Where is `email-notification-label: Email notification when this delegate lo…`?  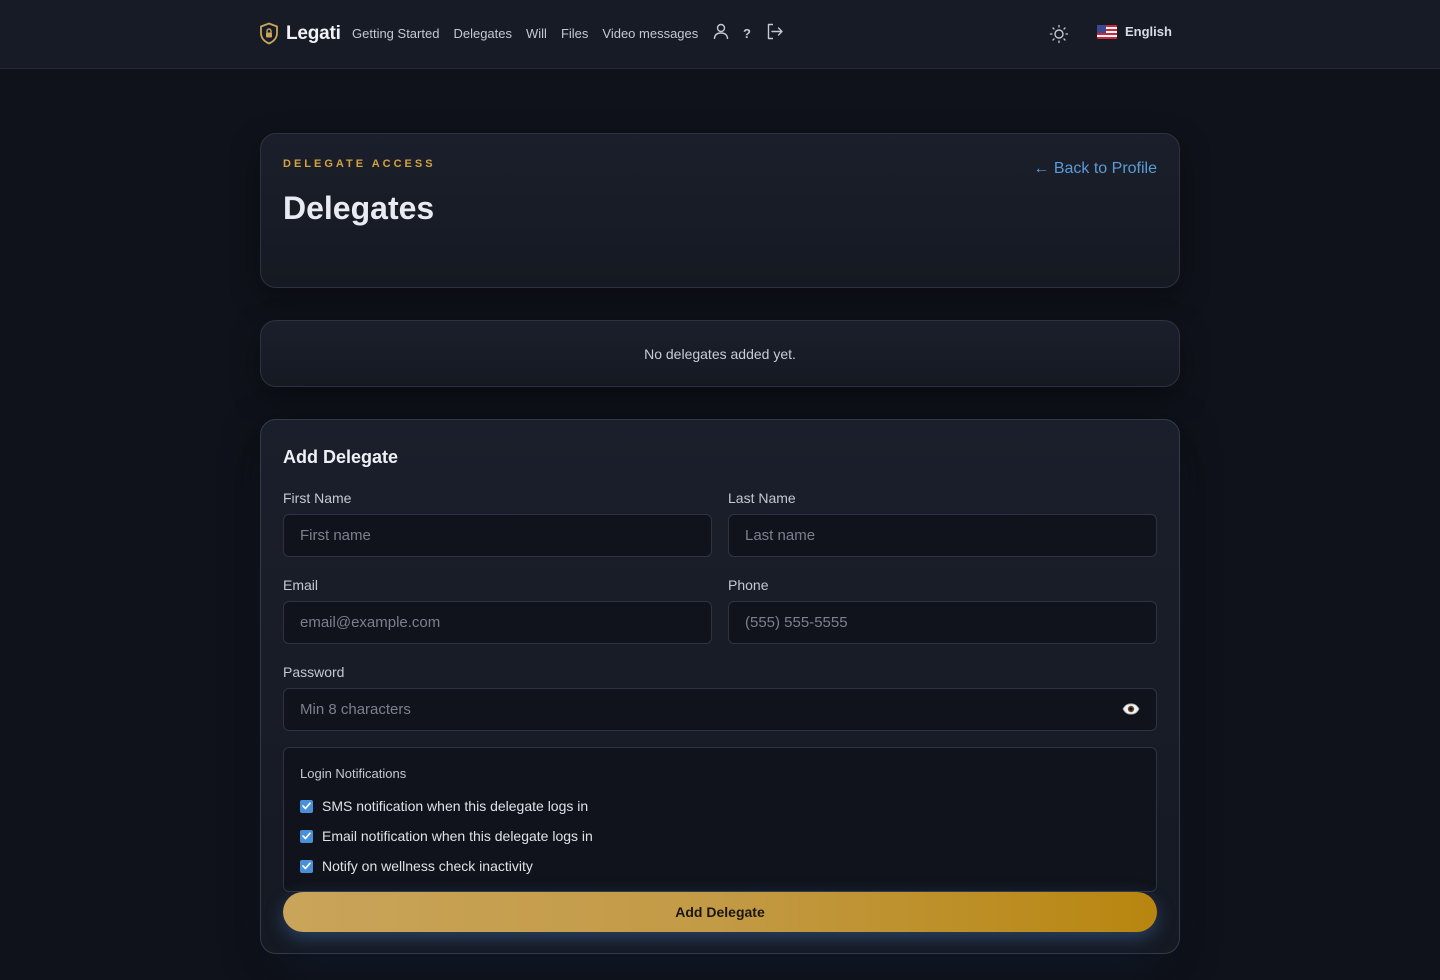 email-notification-label: Email notification when this delegate lo… is located at coordinates (457, 836).